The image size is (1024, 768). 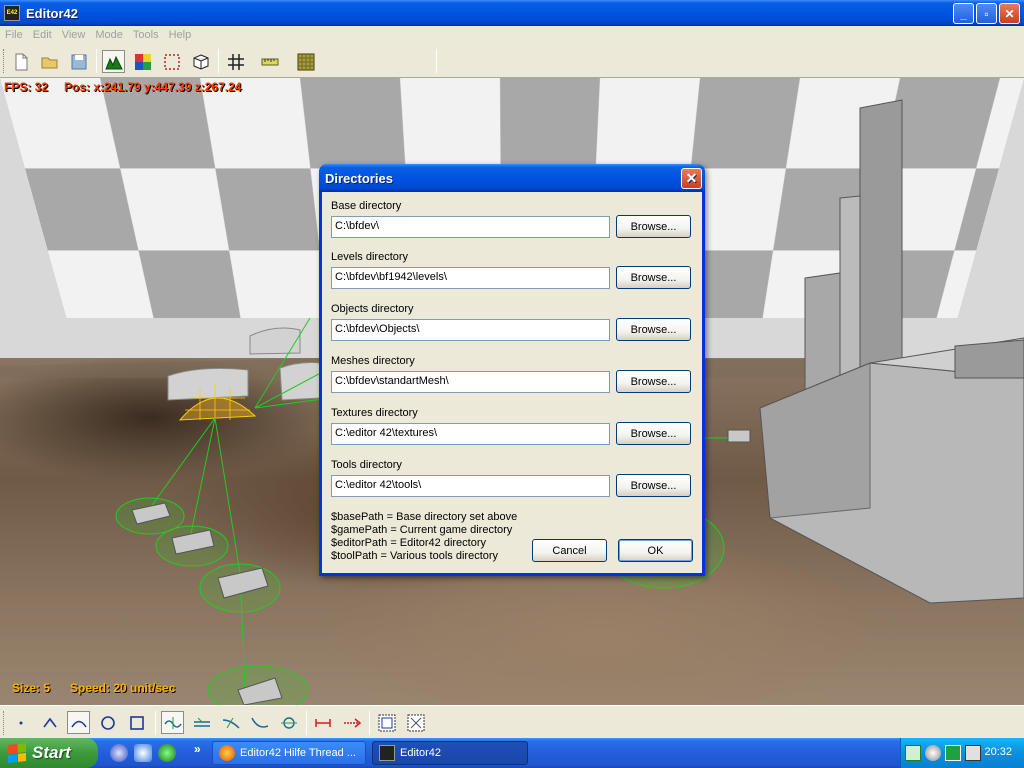 What do you see at coordinates (142, 61) in the screenshot?
I see `texture-paint-icon` at bounding box center [142, 61].